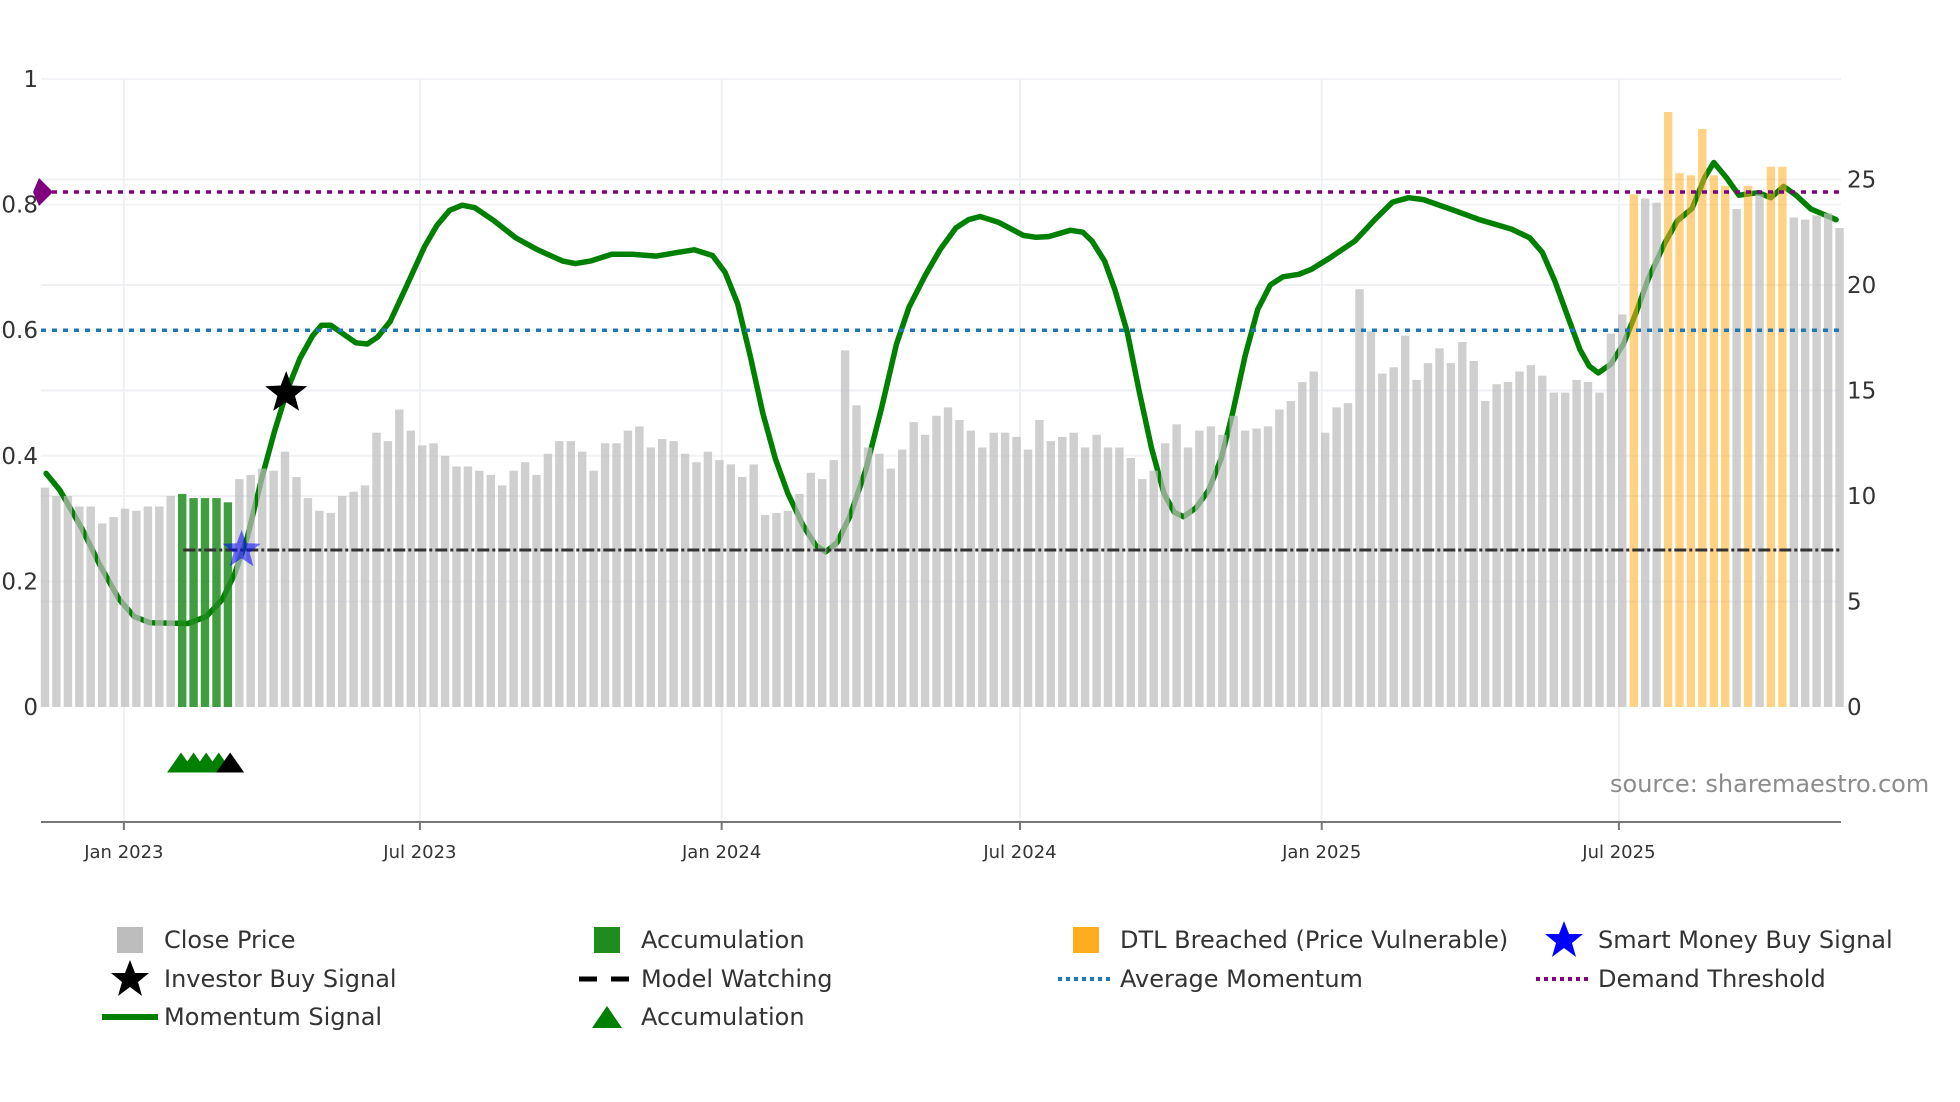 The image size is (1960, 1102). What do you see at coordinates (1861, 392) in the screenshot?
I see `right-axis-tick-label: 15` at bounding box center [1861, 392].